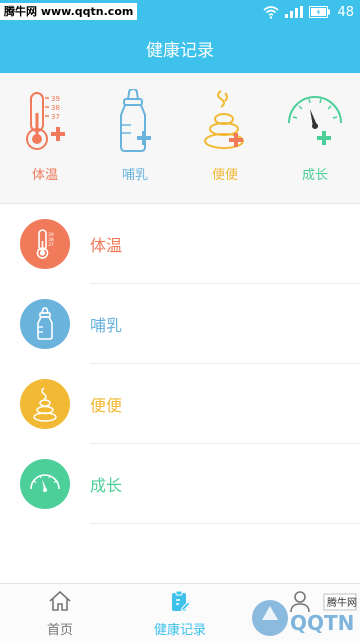 This screenshot has height=641, width=360. What do you see at coordinates (181, 601) in the screenshot?
I see `clipboard-icon` at bounding box center [181, 601].